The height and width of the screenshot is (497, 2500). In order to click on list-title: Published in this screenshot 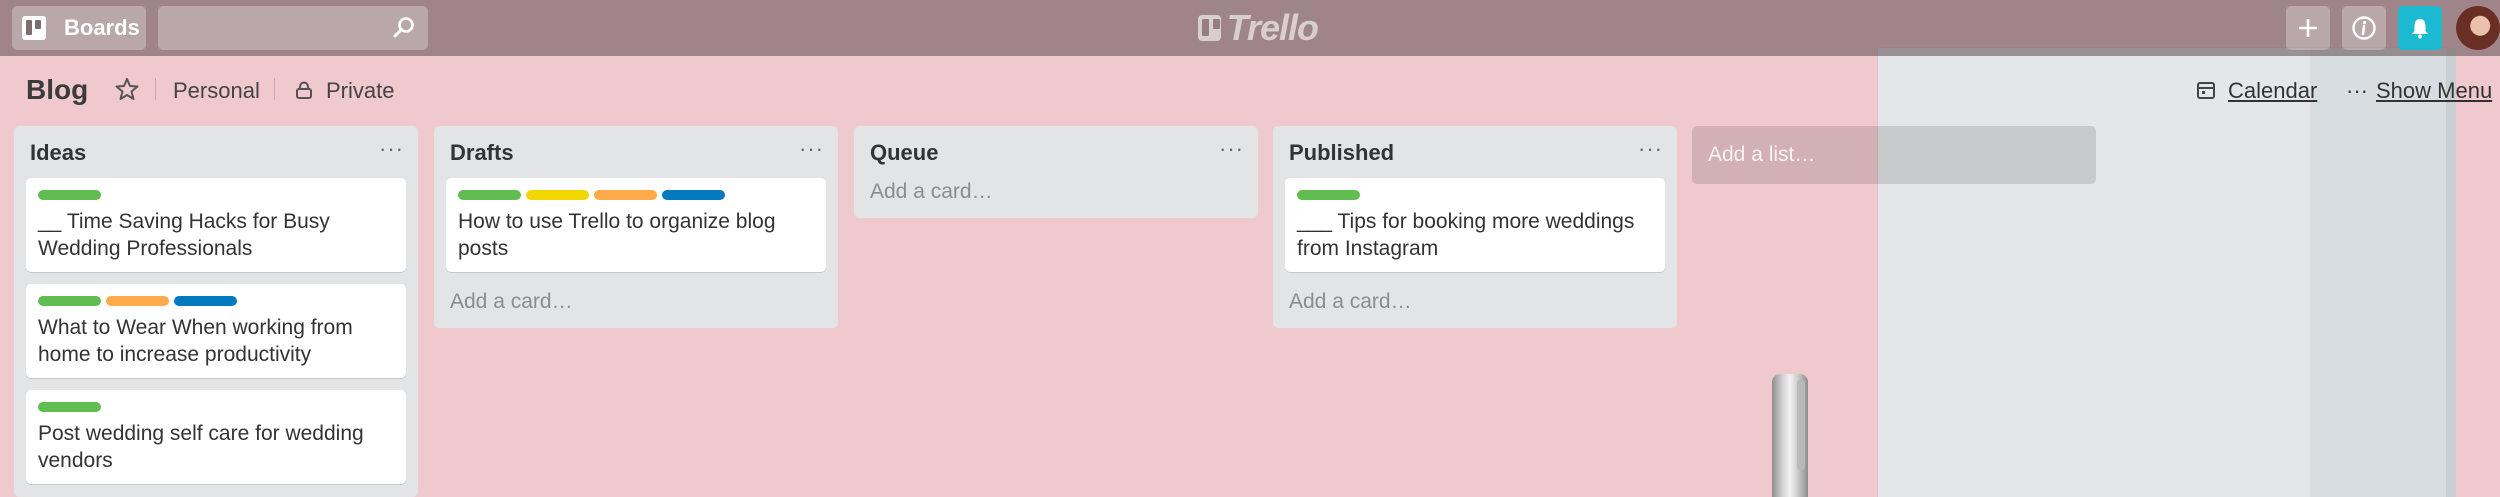, I will do `click(1341, 153)`.